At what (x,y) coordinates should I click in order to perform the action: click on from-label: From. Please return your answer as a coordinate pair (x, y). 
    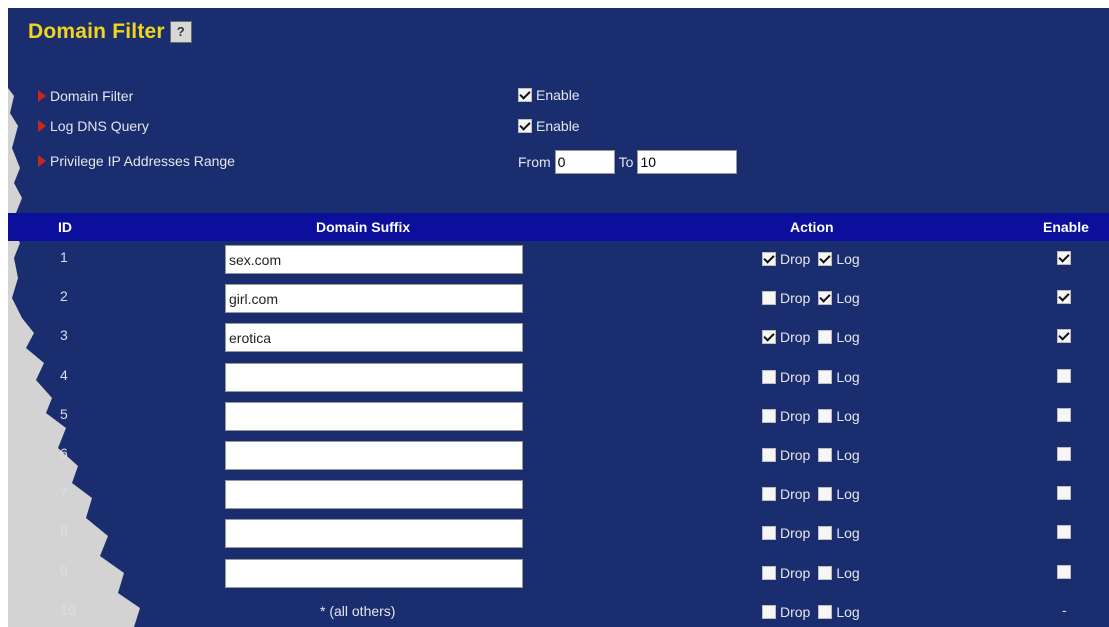
    Looking at the image, I should click on (534, 162).